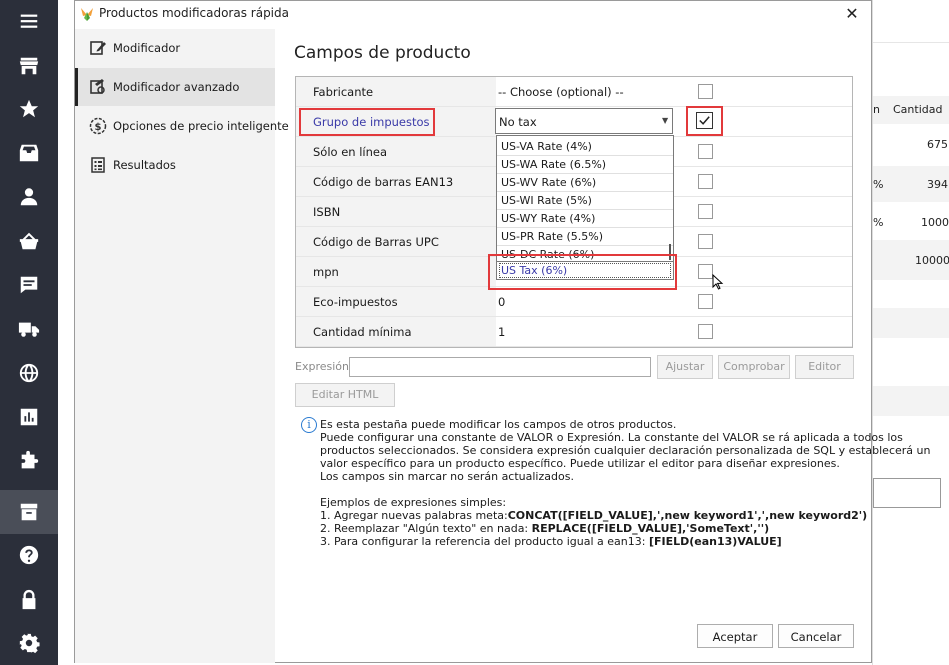  What do you see at coordinates (754, 367) in the screenshot?
I see `comprobar-button: Comprobar` at bounding box center [754, 367].